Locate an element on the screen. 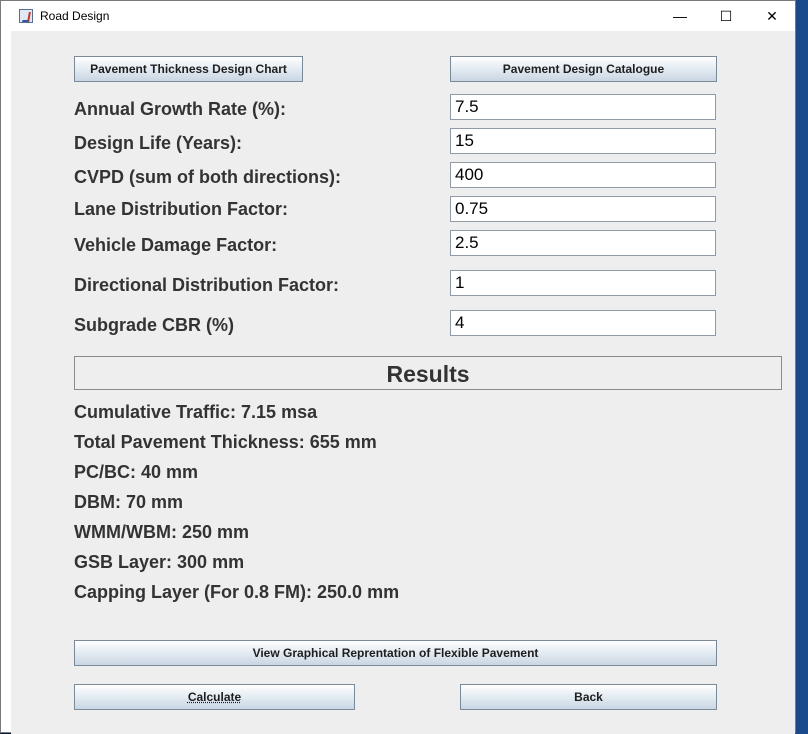 The image size is (808, 734). subgrade-cbr-label: Subgrade CBR (%) is located at coordinates (154, 325).